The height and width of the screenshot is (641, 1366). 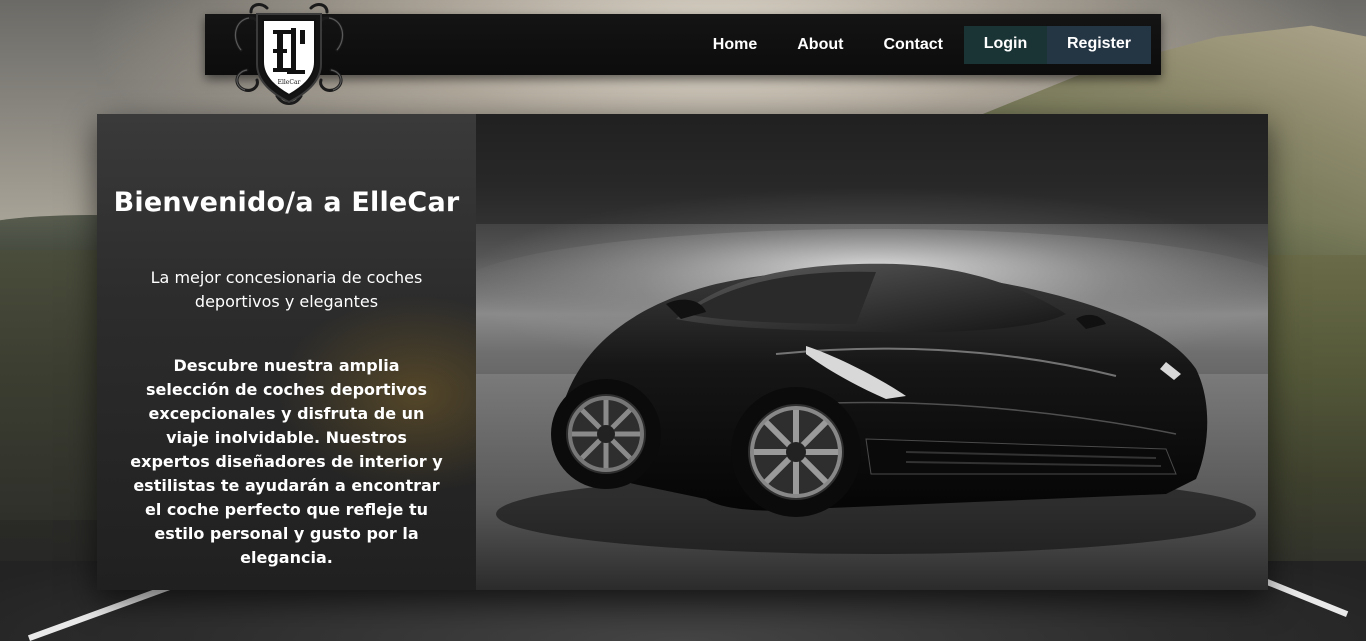 What do you see at coordinates (820, 45) in the screenshot?
I see `nav-link-about: About` at bounding box center [820, 45].